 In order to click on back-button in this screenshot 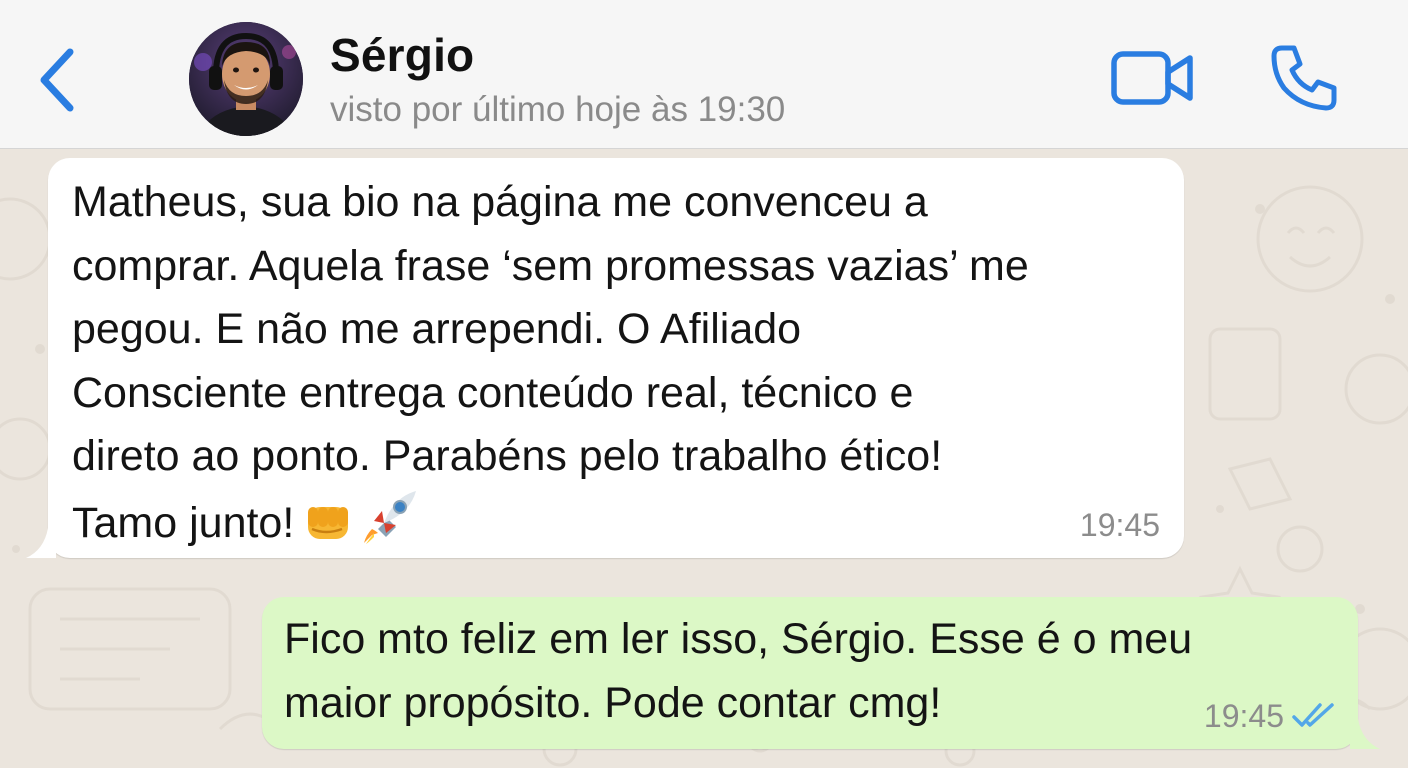, I will do `click(59, 80)`.